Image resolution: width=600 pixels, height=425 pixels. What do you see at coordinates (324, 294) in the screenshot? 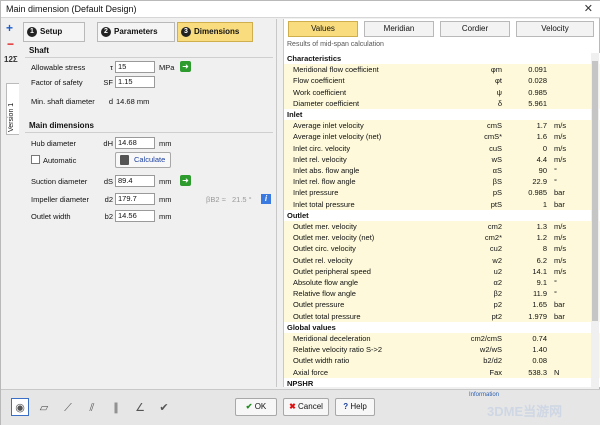
I see `row-label: Relative flow angle` at bounding box center [324, 294].